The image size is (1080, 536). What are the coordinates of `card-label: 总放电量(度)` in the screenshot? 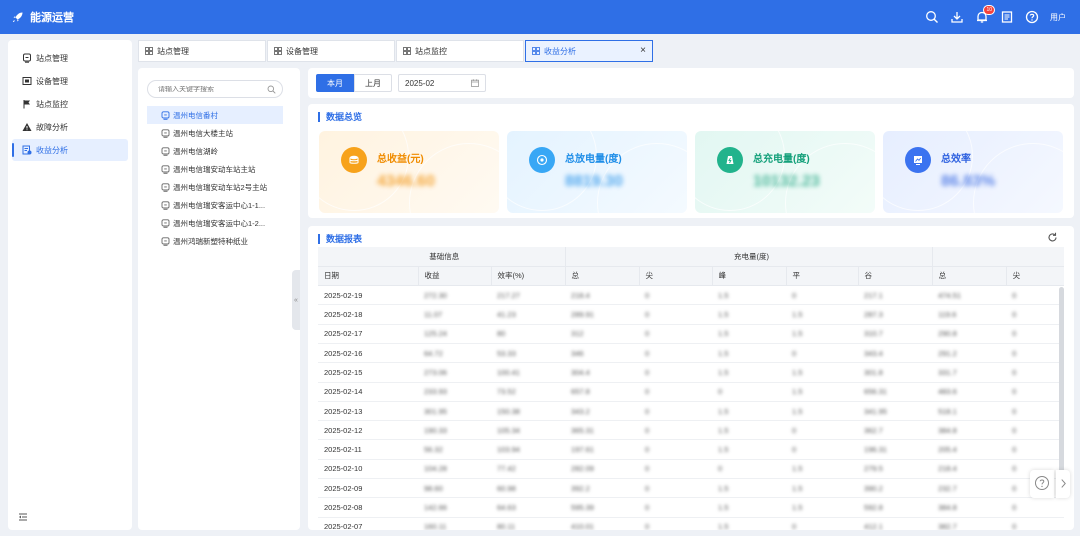 It's located at (593, 159).